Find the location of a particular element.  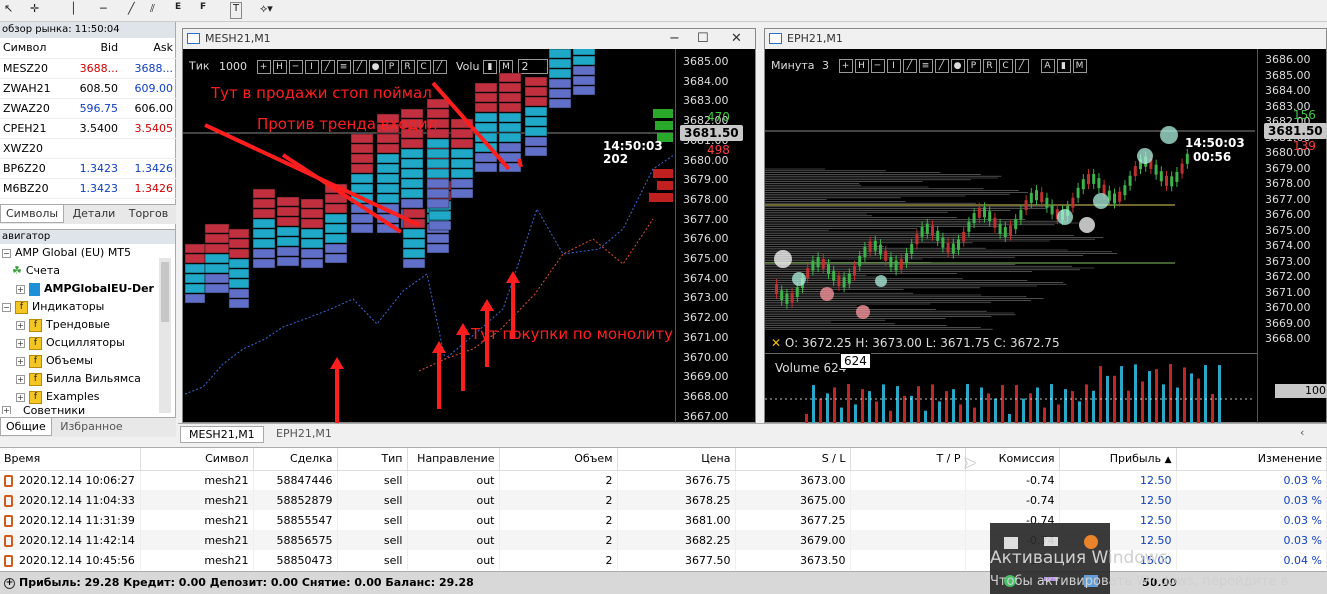

col-tp: T / P is located at coordinates (908, 459).